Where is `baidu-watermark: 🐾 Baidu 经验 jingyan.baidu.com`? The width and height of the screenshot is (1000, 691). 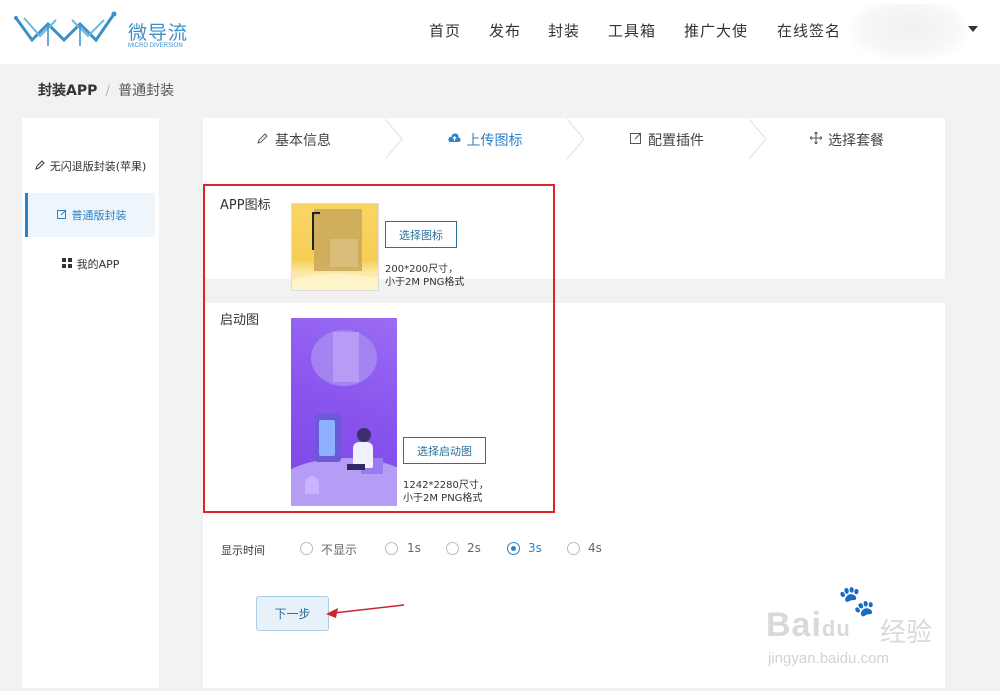 baidu-watermark: 🐾 Baidu 经验 jingyan.baidu.com is located at coordinates (861, 627).